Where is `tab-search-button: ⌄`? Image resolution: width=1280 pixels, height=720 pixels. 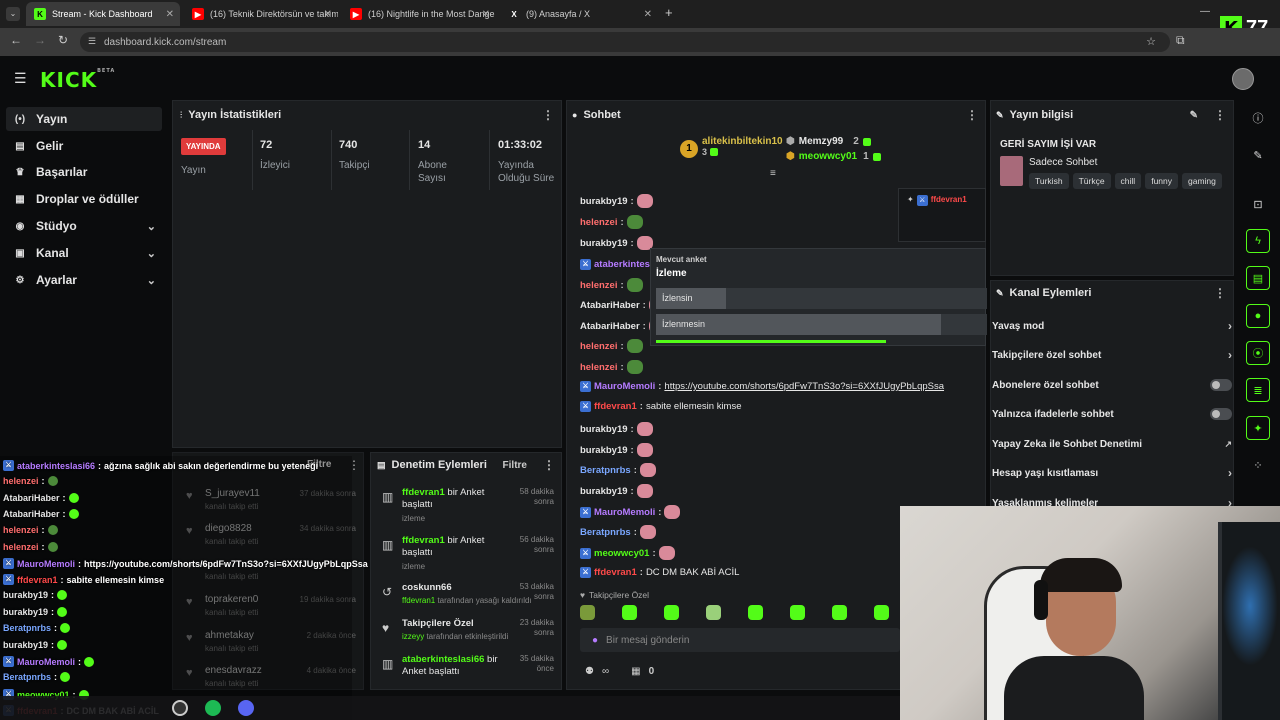 tab-search-button: ⌄ is located at coordinates (13, 14).